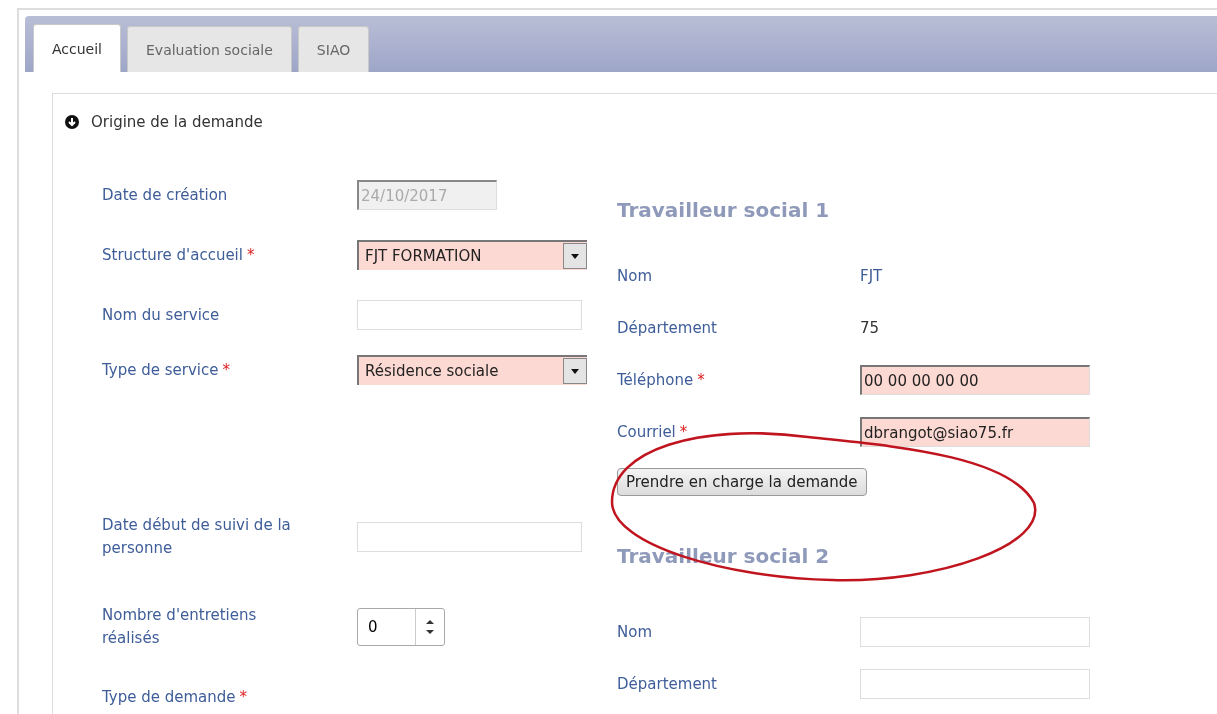 The image size is (1217, 714). What do you see at coordinates (401, 627) in the screenshot?
I see `number-field: 0` at bounding box center [401, 627].